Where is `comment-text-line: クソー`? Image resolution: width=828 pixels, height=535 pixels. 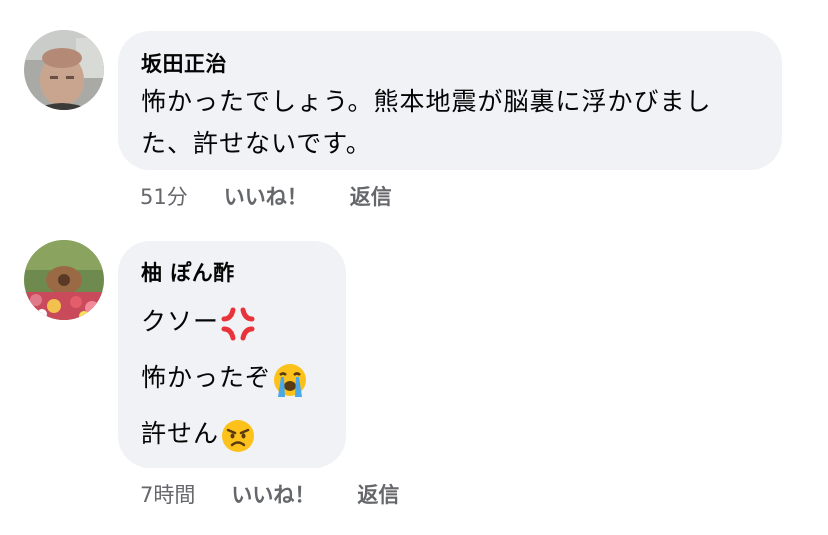
comment-text-line: クソー is located at coordinates (231, 322).